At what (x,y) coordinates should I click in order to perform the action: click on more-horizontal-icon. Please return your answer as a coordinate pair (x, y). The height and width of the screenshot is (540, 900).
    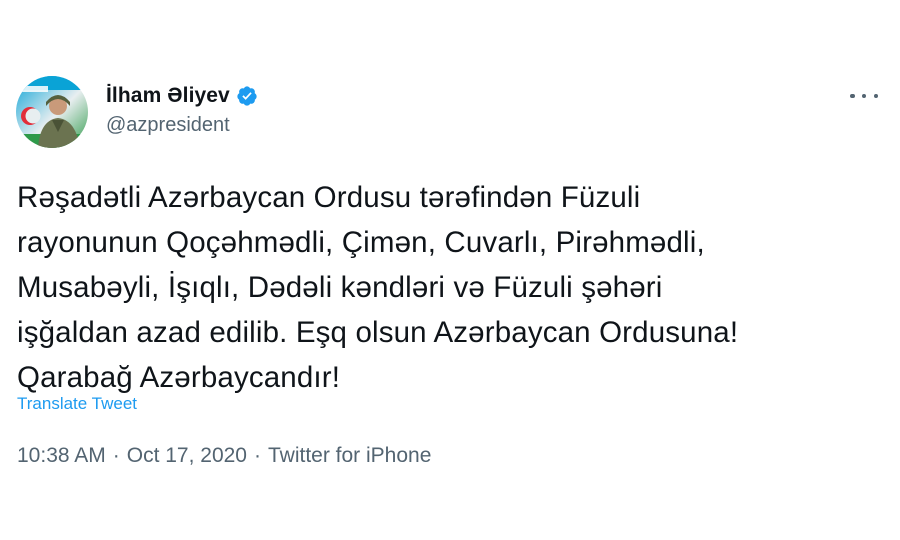
    Looking at the image, I should click on (864, 96).